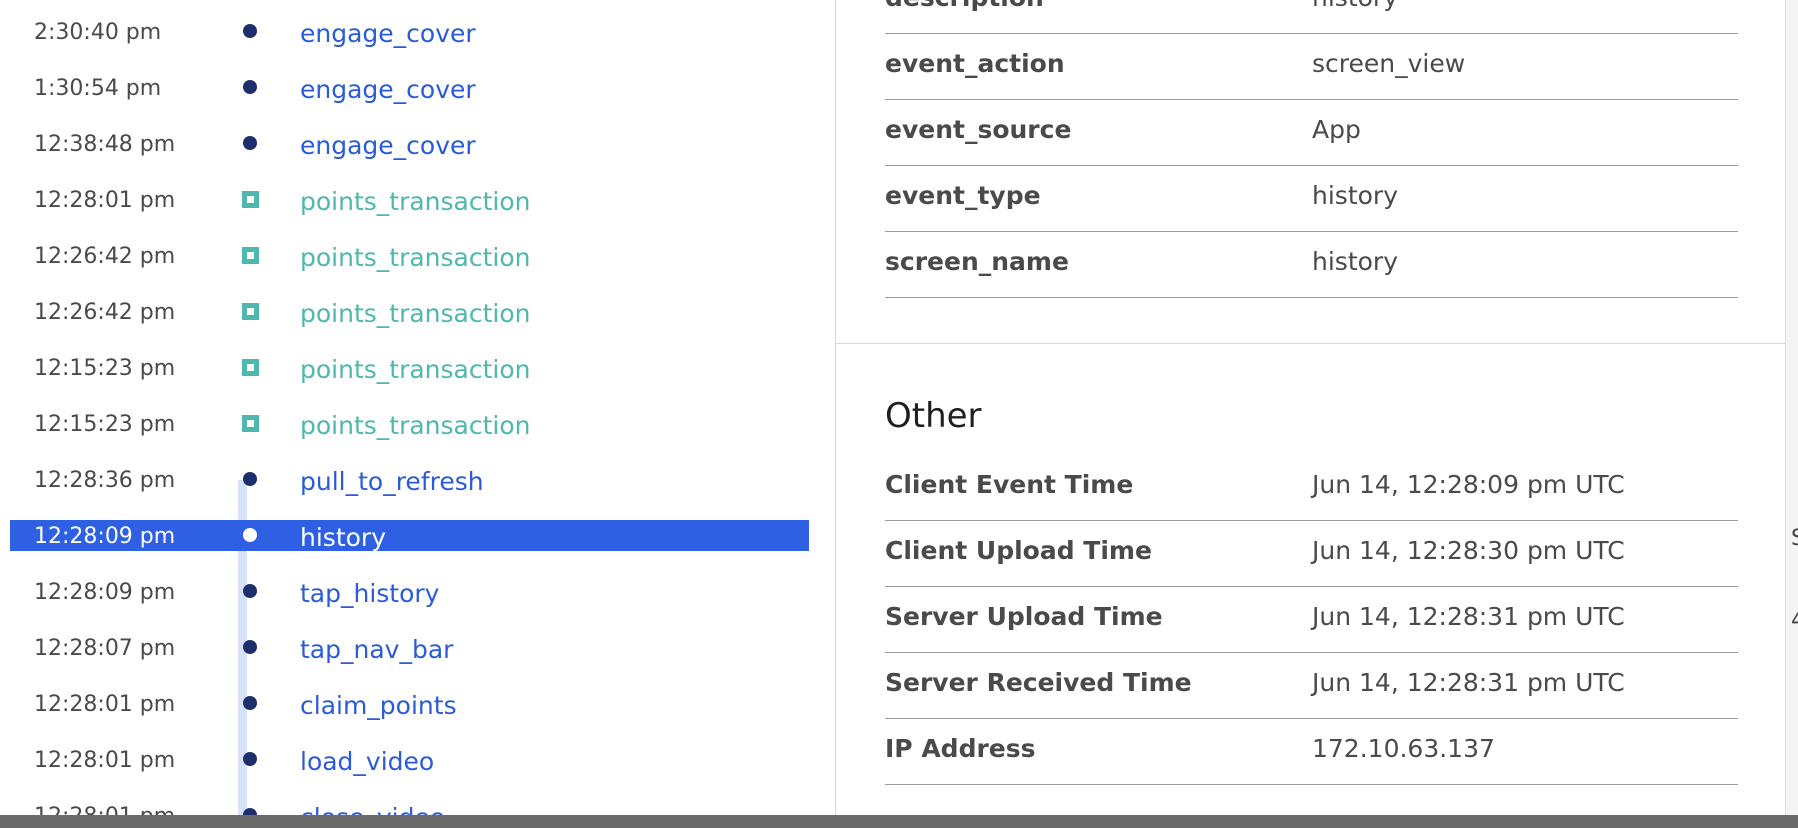 The width and height of the screenshot is (1798, 828). I want to click on timeline-row: 12:28:36 pm pull_to_refresh, so click(409, 480).